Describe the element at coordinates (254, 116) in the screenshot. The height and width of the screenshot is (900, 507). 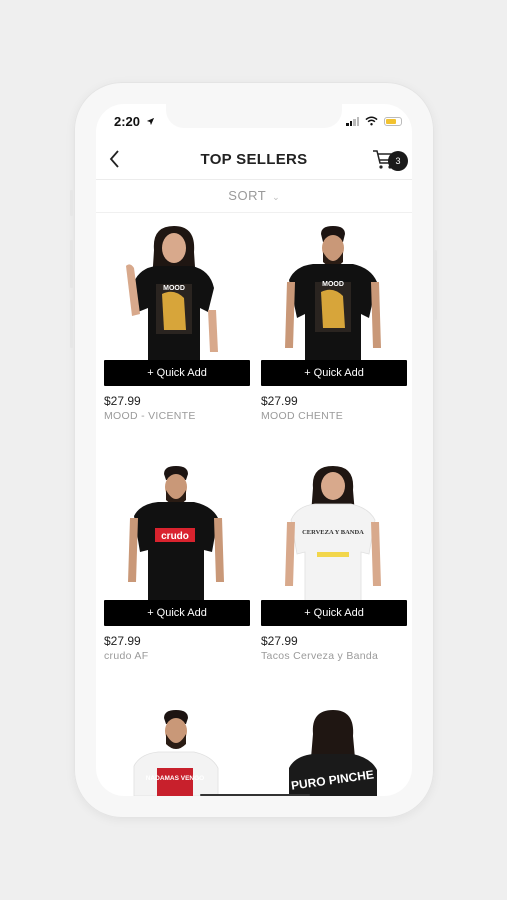
I see `phone-notch` at that location.